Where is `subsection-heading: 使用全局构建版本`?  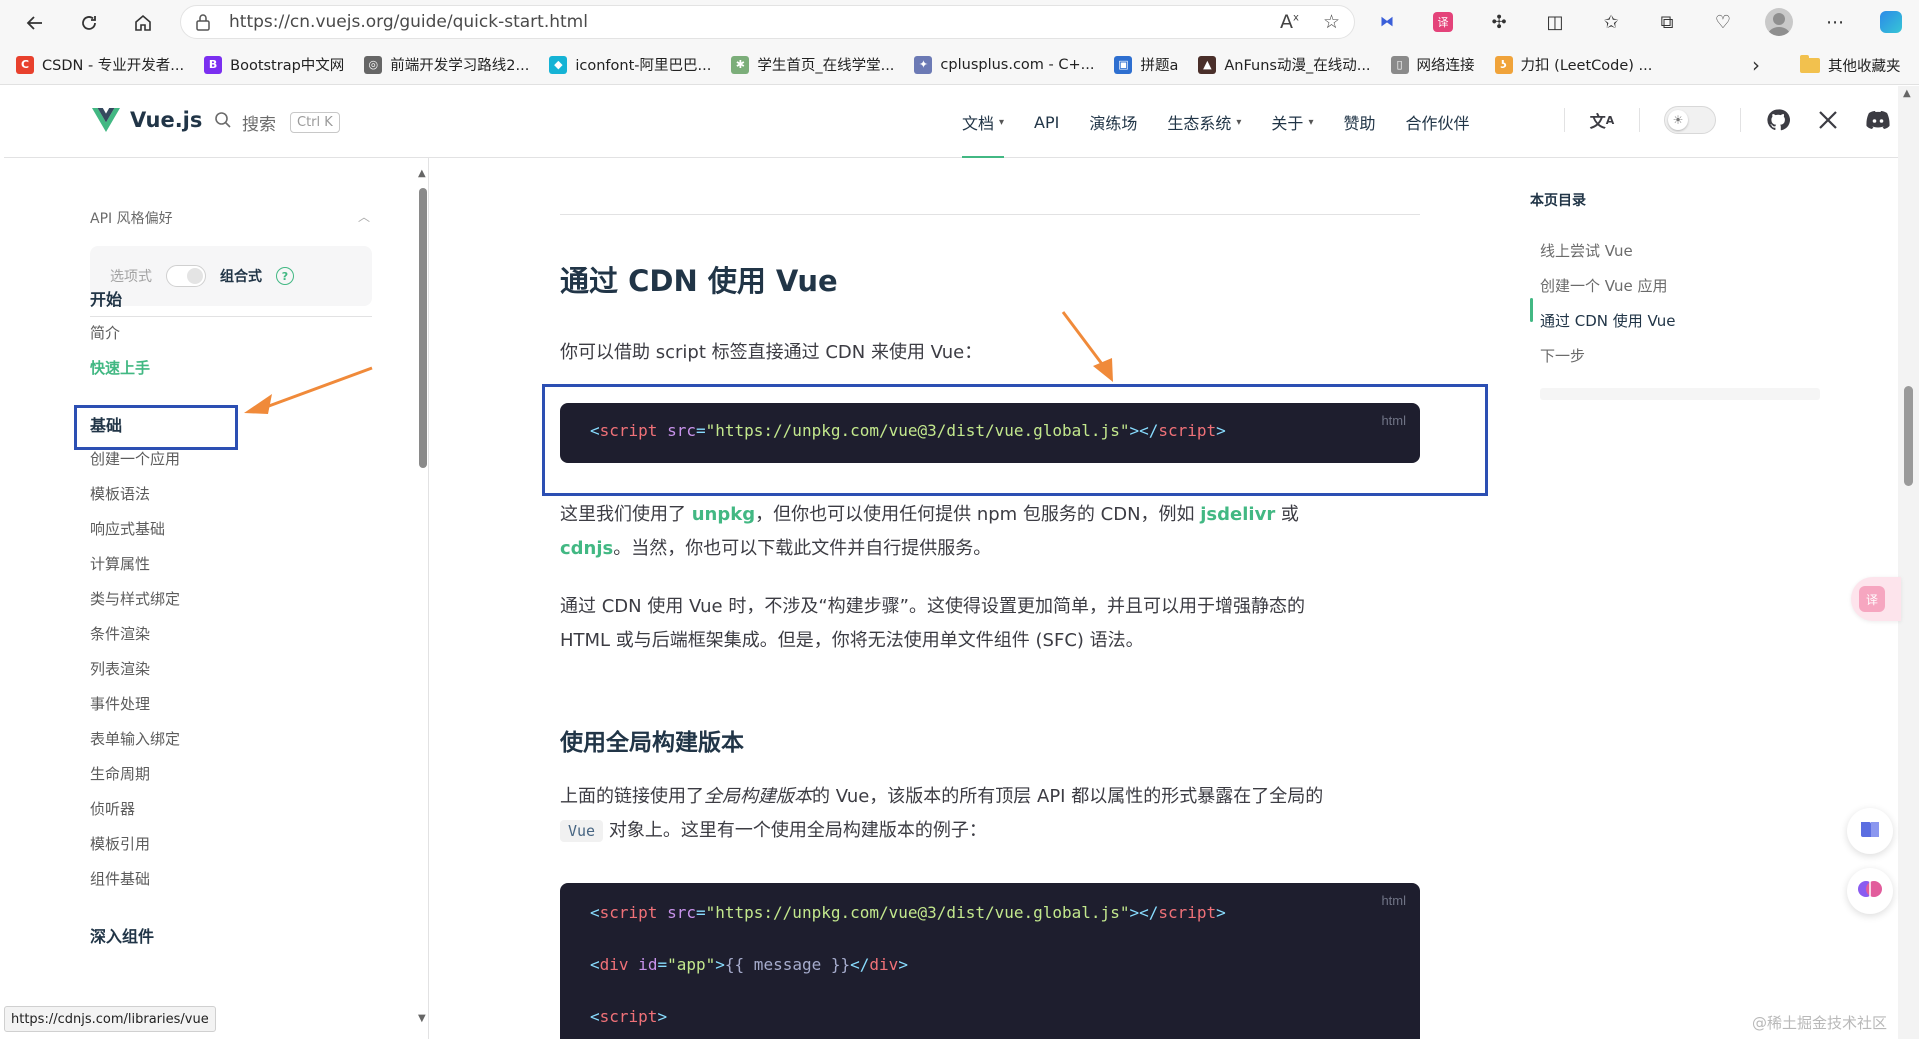
subsection-heading: 使用全局构建版本 is located at coordinates (652, 743).